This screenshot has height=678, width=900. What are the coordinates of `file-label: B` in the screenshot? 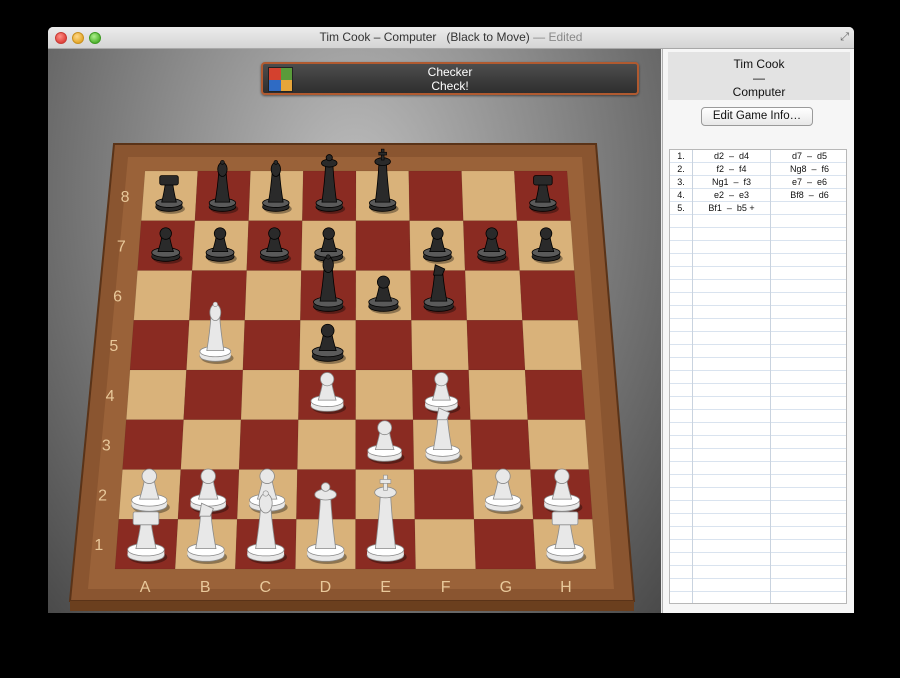 It's located at (205, 587).